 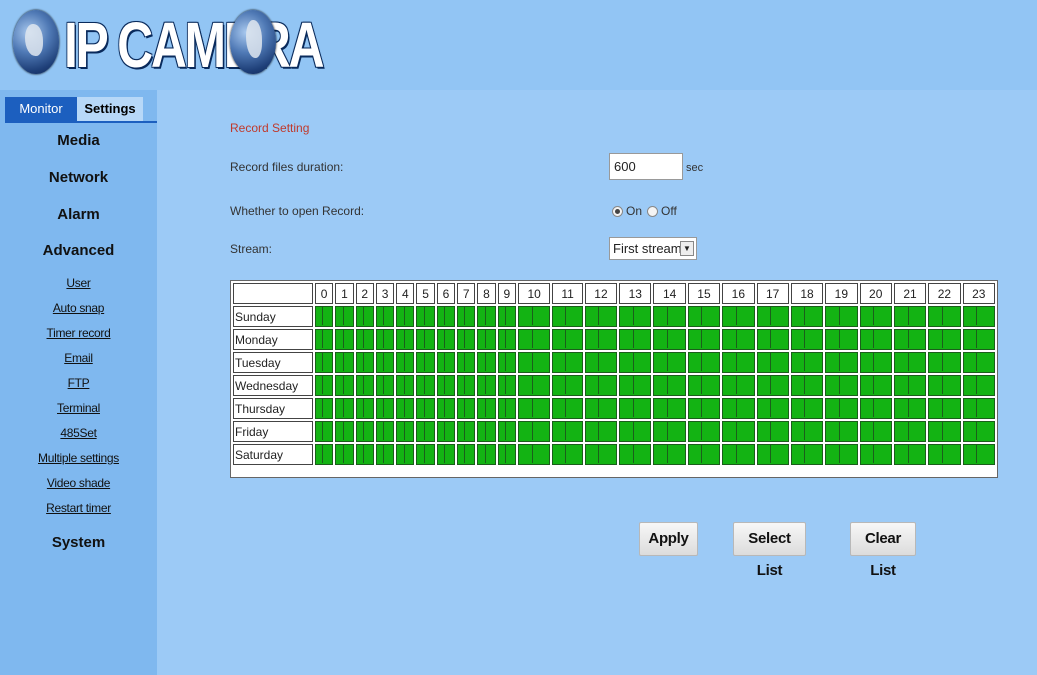 What do you see at coordinates (668, 539) in the screenshot?
I see `apply-button: Apply` at bounding box center [668, 539].